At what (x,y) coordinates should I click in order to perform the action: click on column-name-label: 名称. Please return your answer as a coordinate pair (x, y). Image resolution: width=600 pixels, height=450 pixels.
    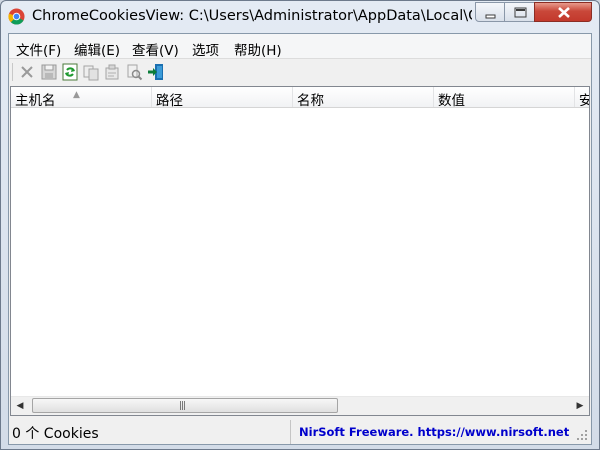
    Looking at the image, I should click on (310, 100).